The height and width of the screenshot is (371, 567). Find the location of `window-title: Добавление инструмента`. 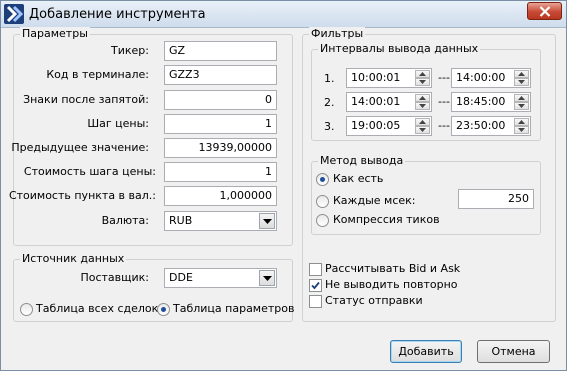

window-title: Добавление инструмента is located at coordinates (117, 14).